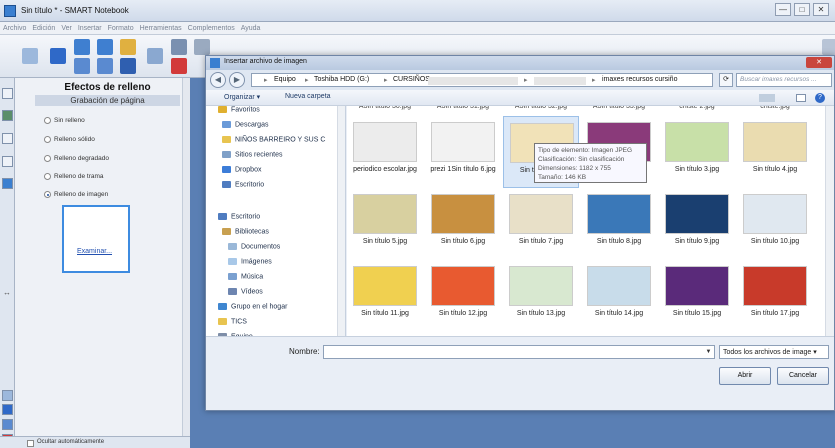  I want to click on minimize-button: —, so click(783, 9).